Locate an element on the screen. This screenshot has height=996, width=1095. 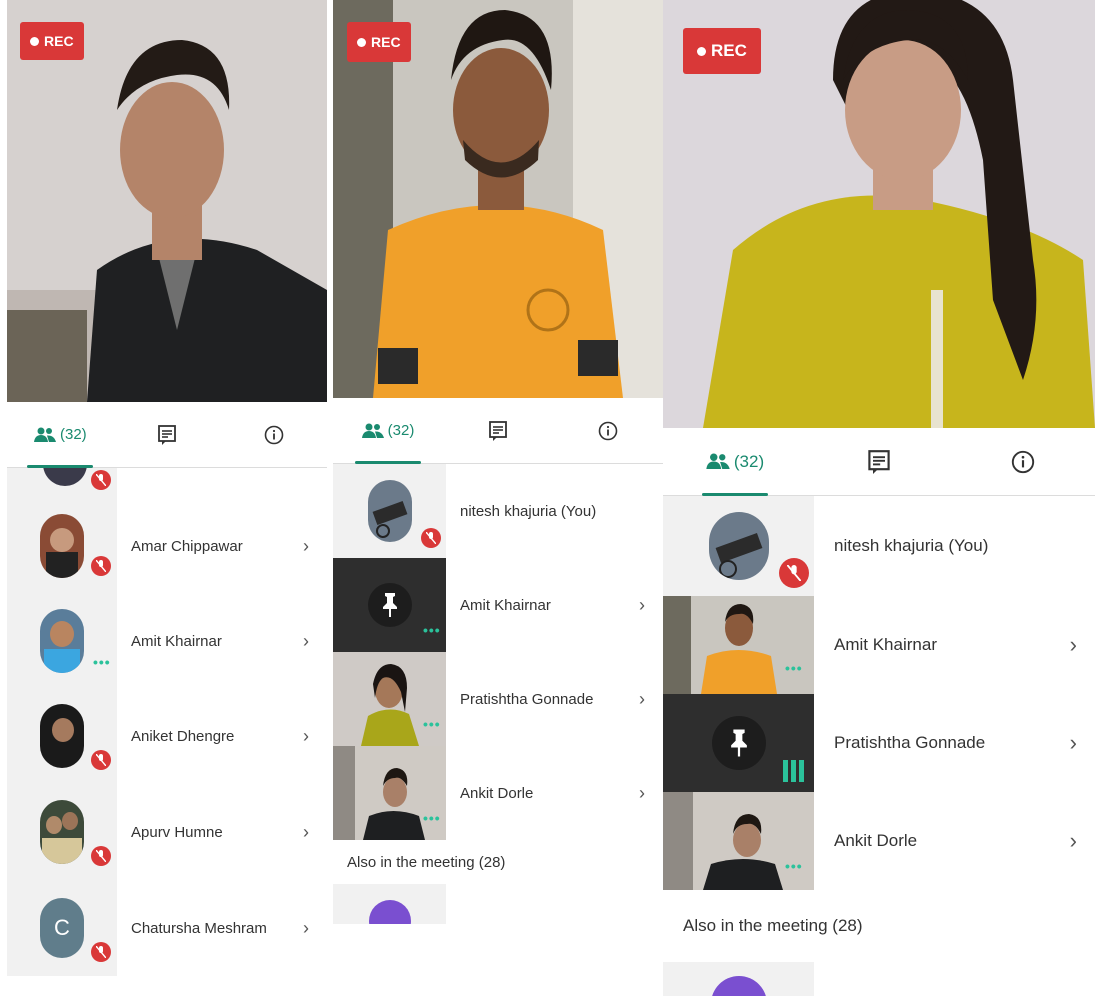
list-item: Amar Chippawar › is located at coordinates (167, 546).